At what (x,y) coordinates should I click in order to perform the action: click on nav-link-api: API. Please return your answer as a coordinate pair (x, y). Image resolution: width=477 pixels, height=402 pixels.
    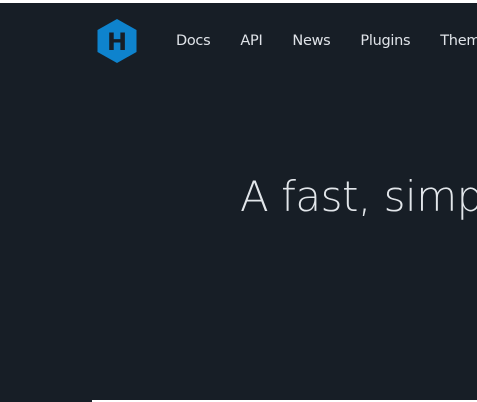
    Looking at the image, I should click on (251, 41).